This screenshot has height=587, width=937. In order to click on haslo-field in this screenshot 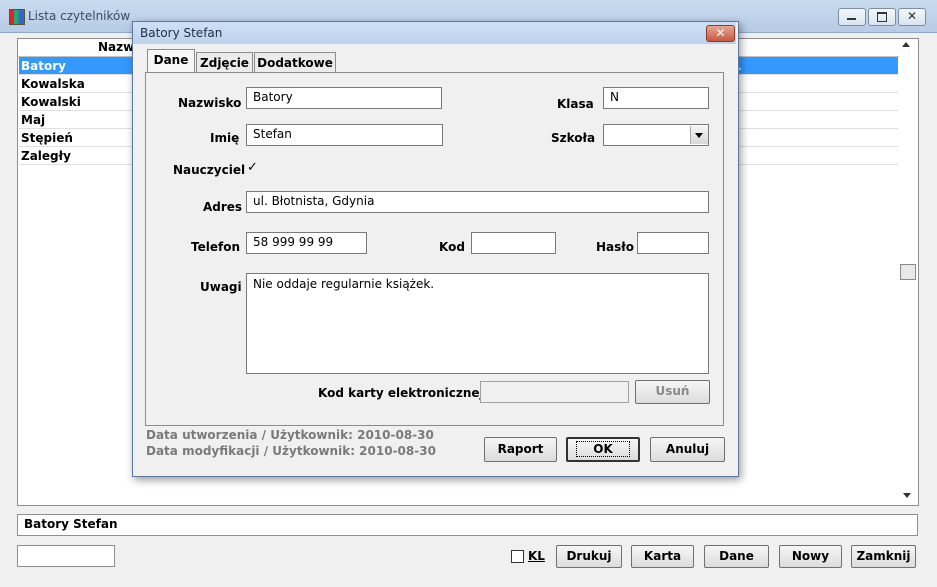, I will do `click(673, 243)`.